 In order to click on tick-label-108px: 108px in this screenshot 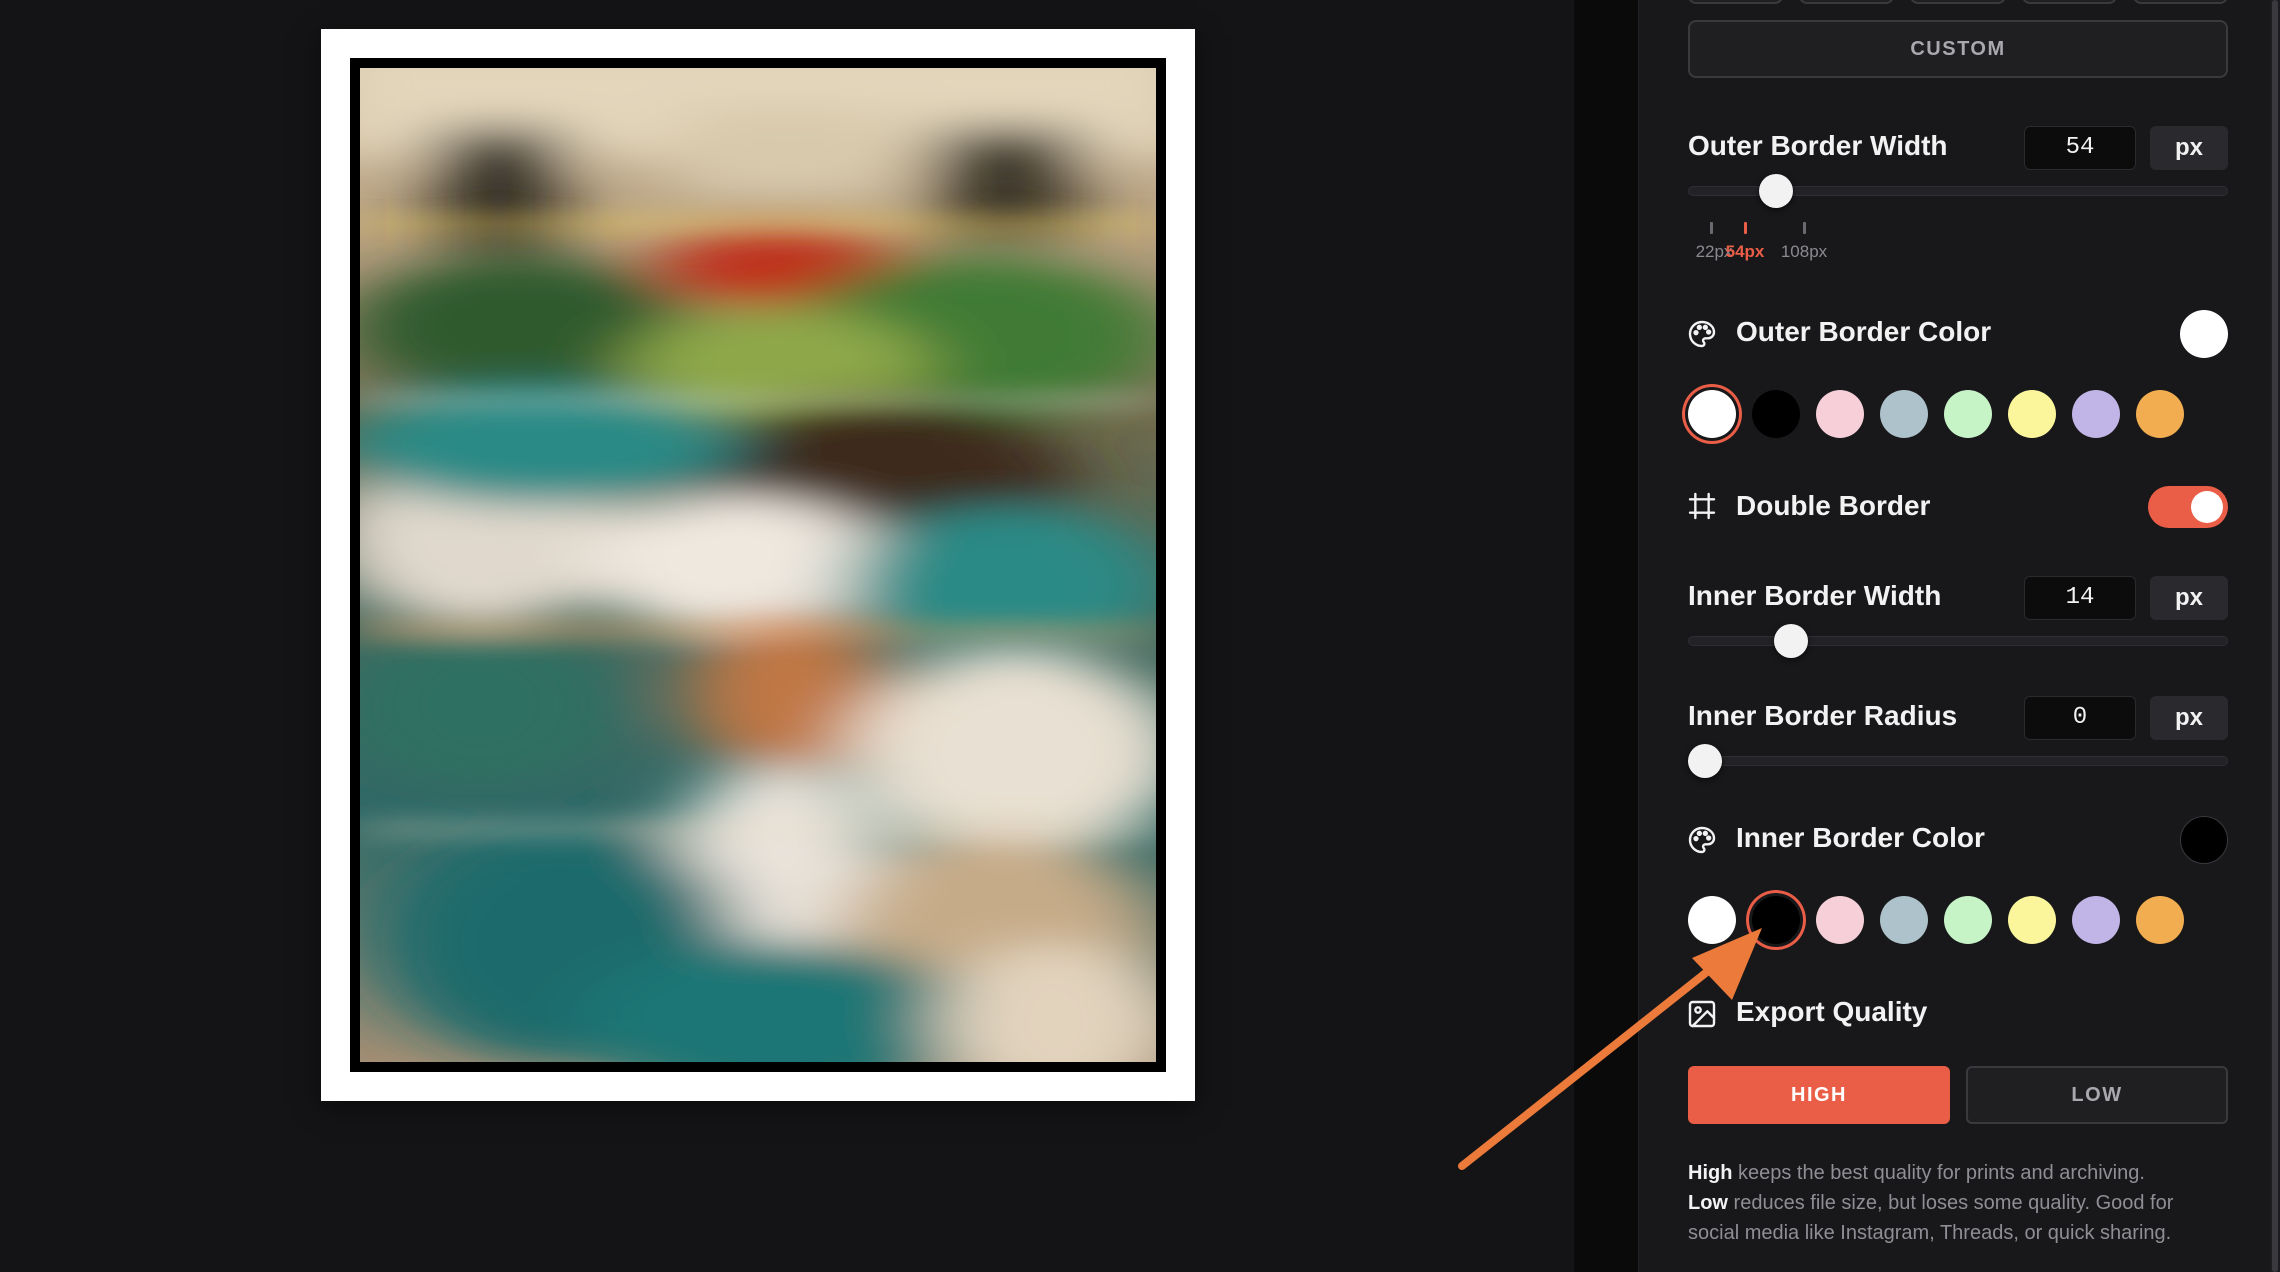, I will do `click(1804, 252)`.